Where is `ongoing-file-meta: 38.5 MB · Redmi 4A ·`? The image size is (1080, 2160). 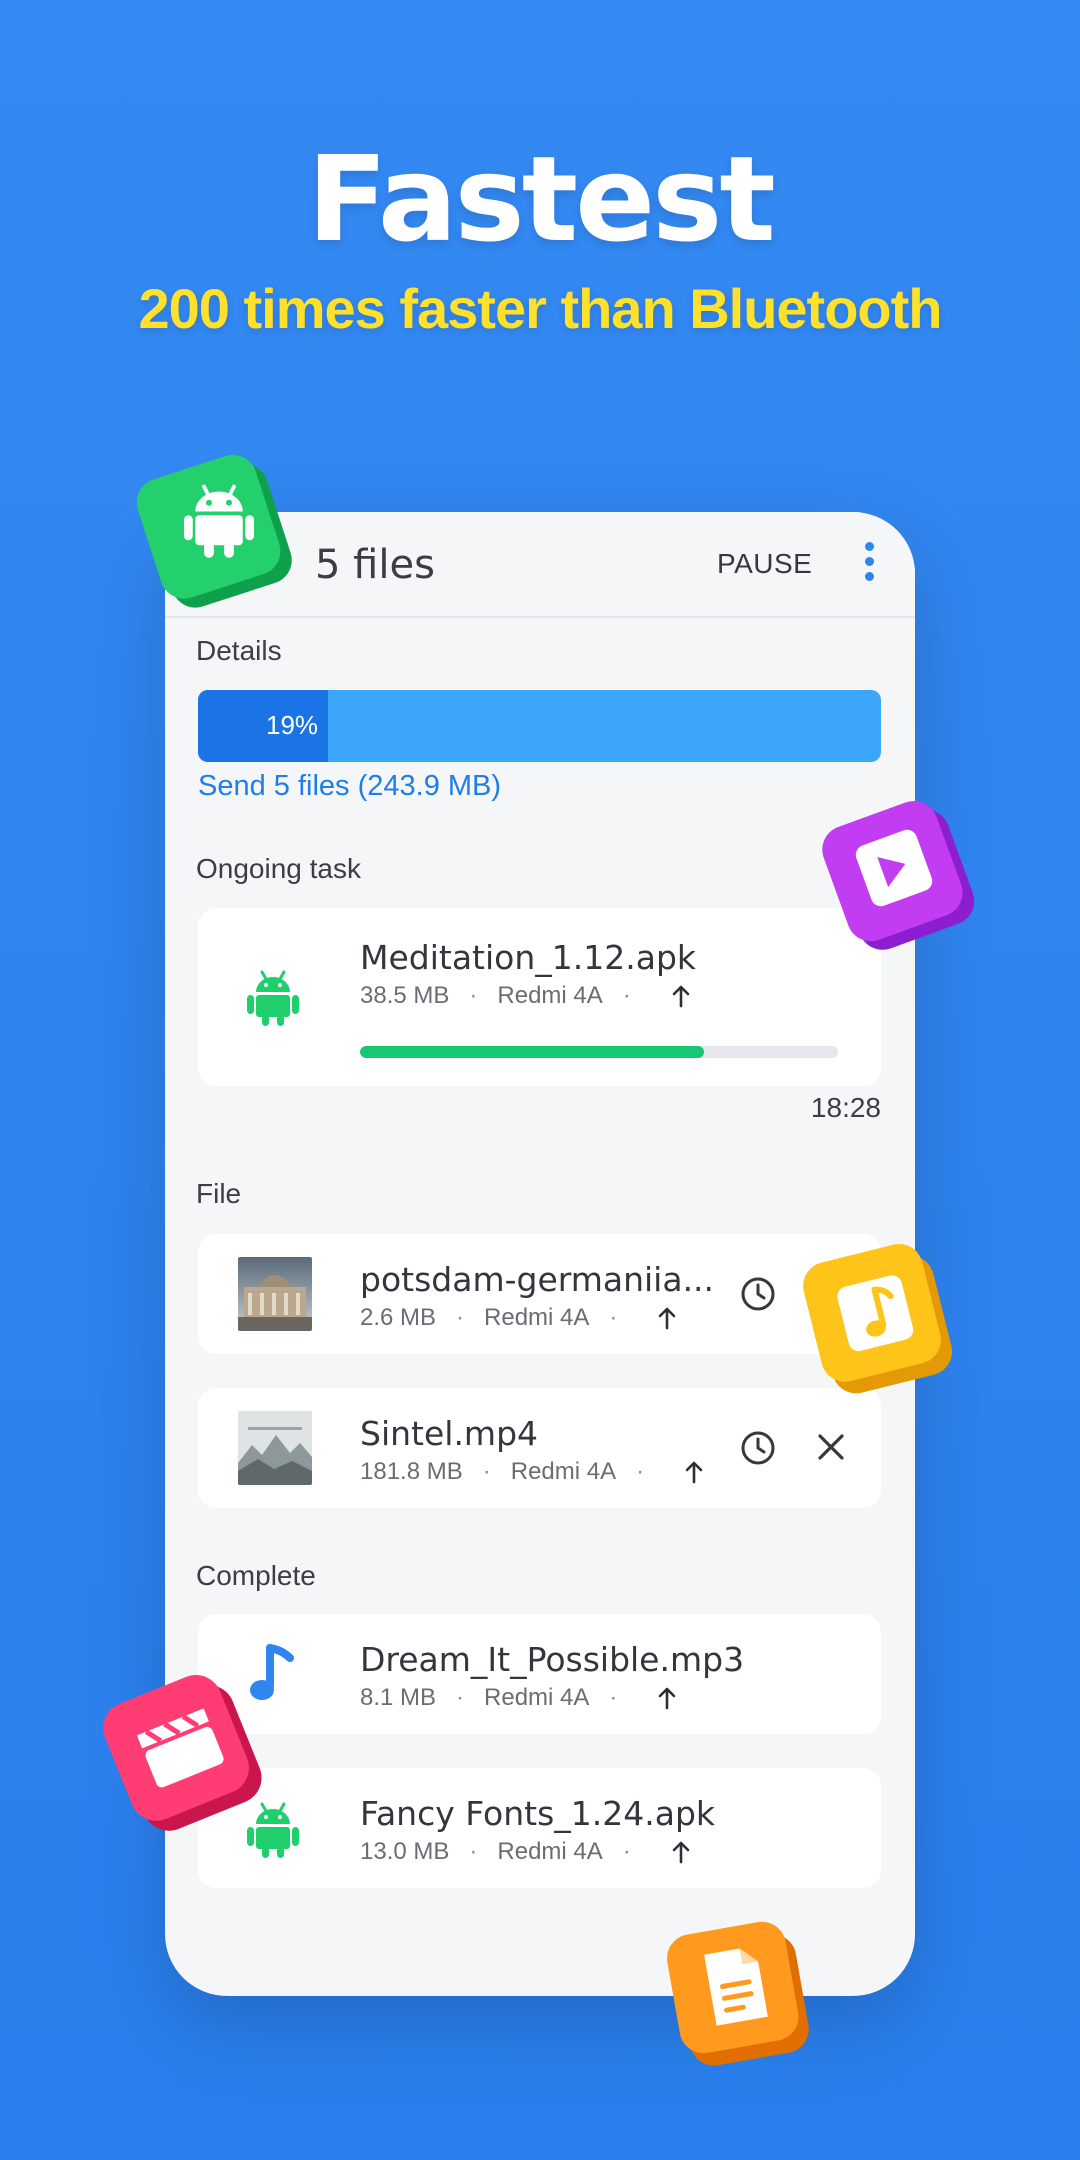 ongoing-file-meta: 38.5 MB · Redmi 4A · is located at coordinates (525, 996).